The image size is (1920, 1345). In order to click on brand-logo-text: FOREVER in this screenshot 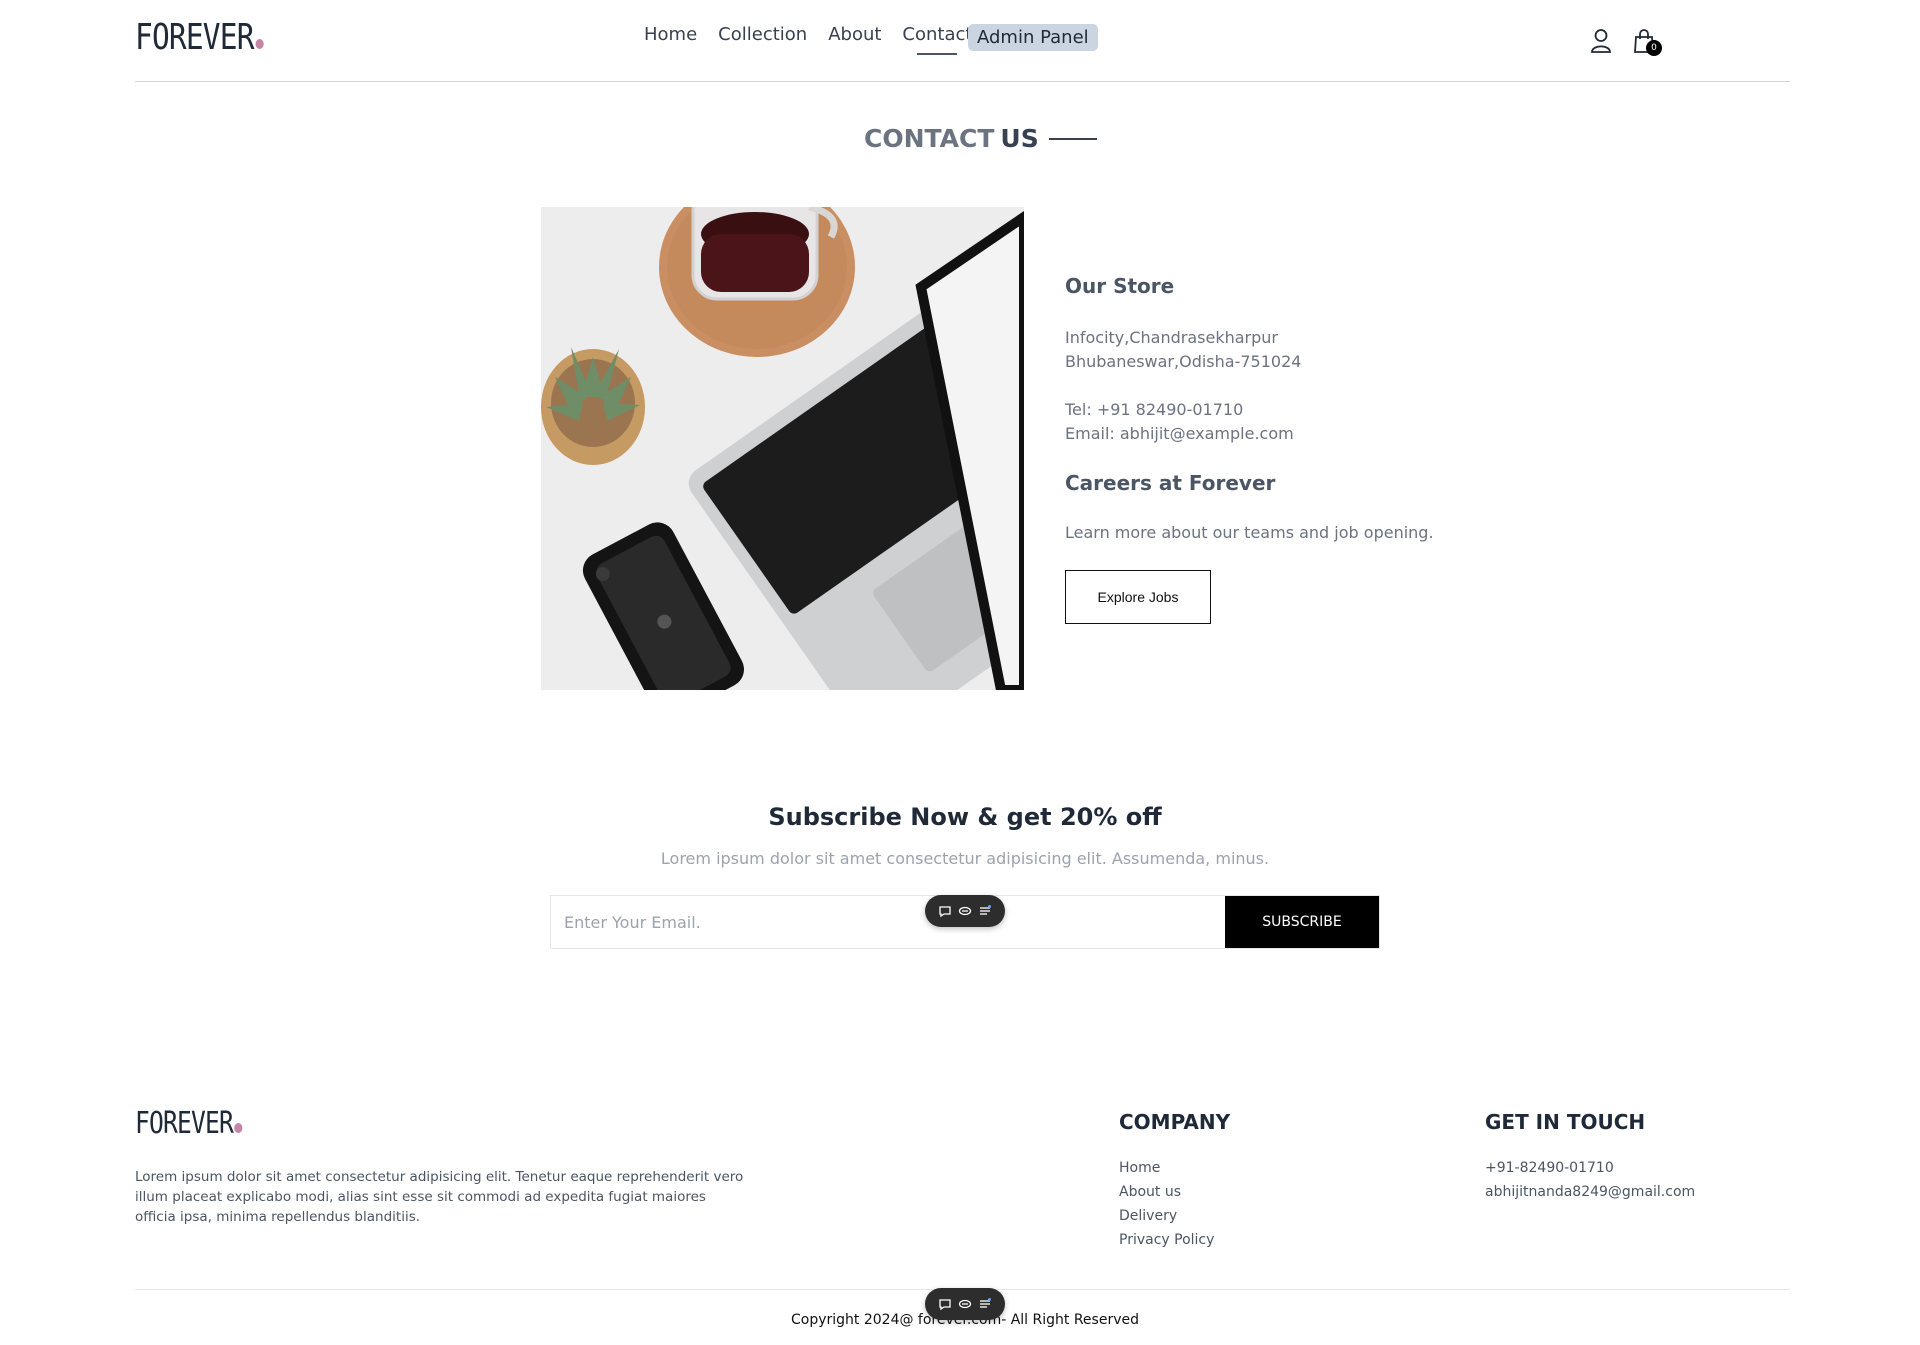, I will do `click(194, 37)`.